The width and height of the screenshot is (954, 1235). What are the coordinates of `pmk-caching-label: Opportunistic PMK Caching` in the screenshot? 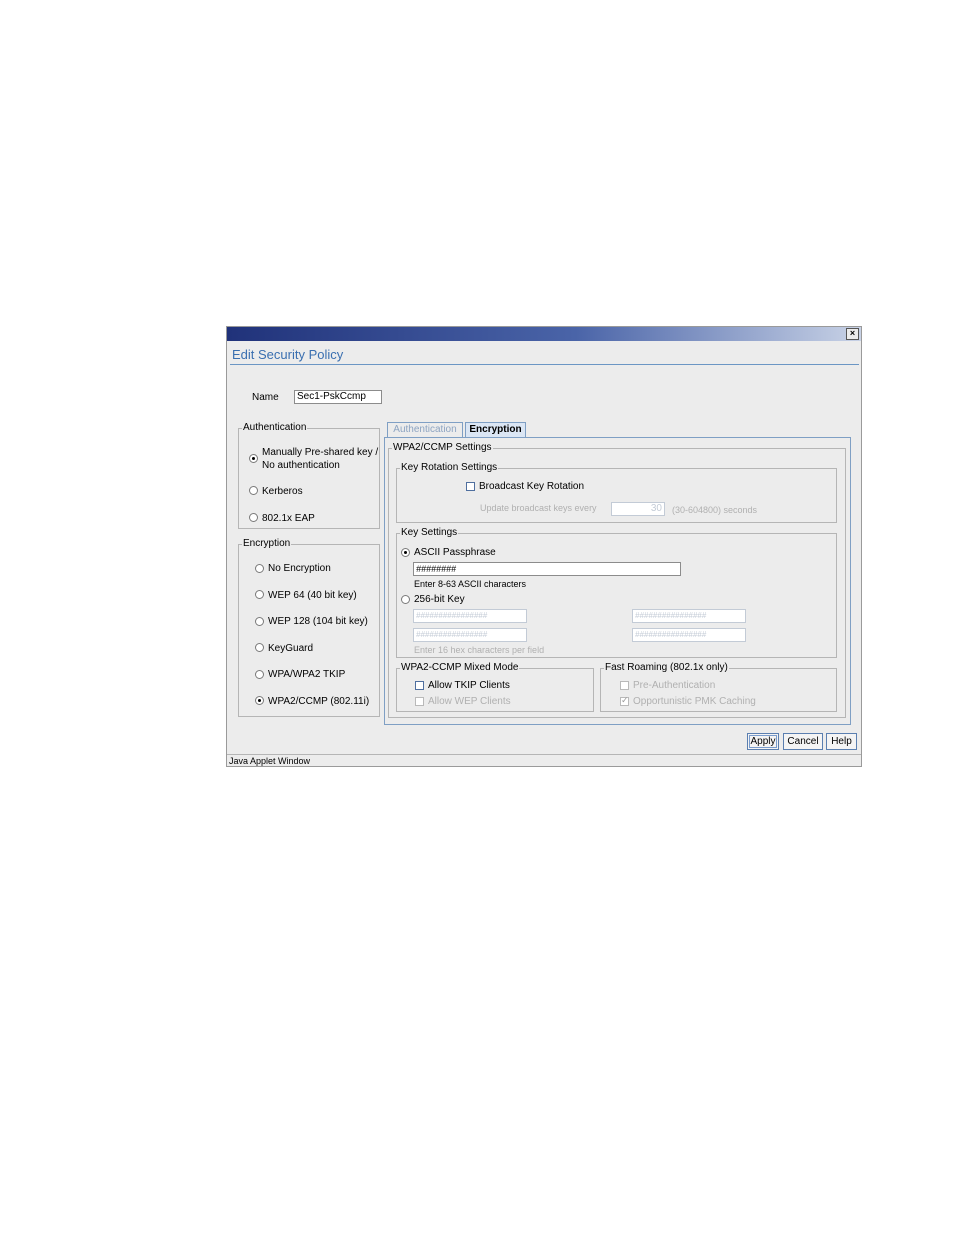 It's located at (694, 701).